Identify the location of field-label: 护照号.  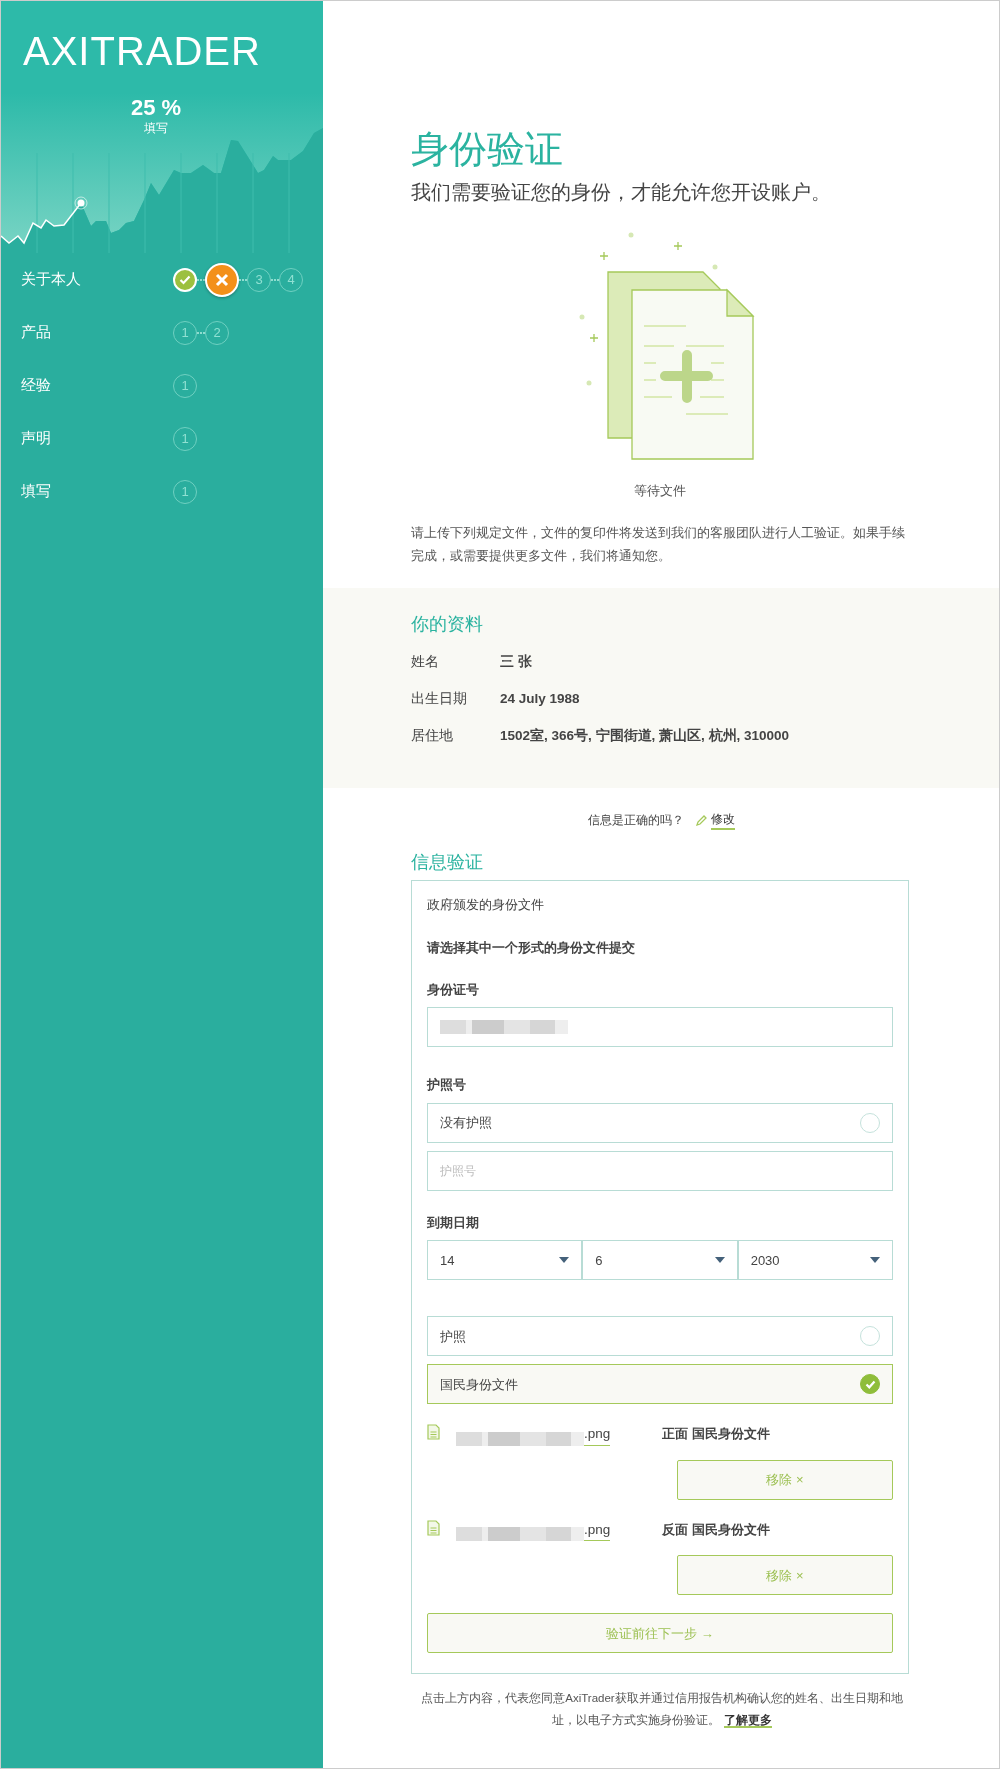
(447, 1085).